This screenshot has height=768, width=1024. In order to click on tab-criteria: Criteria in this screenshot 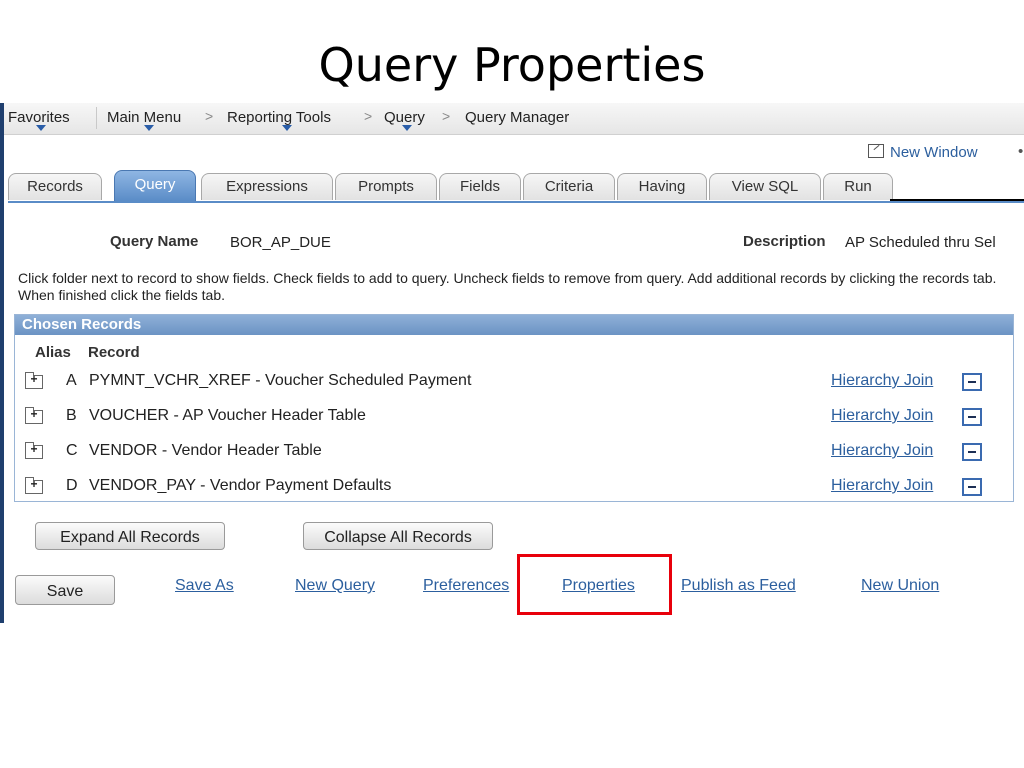, I will do `click(569, 186)`.